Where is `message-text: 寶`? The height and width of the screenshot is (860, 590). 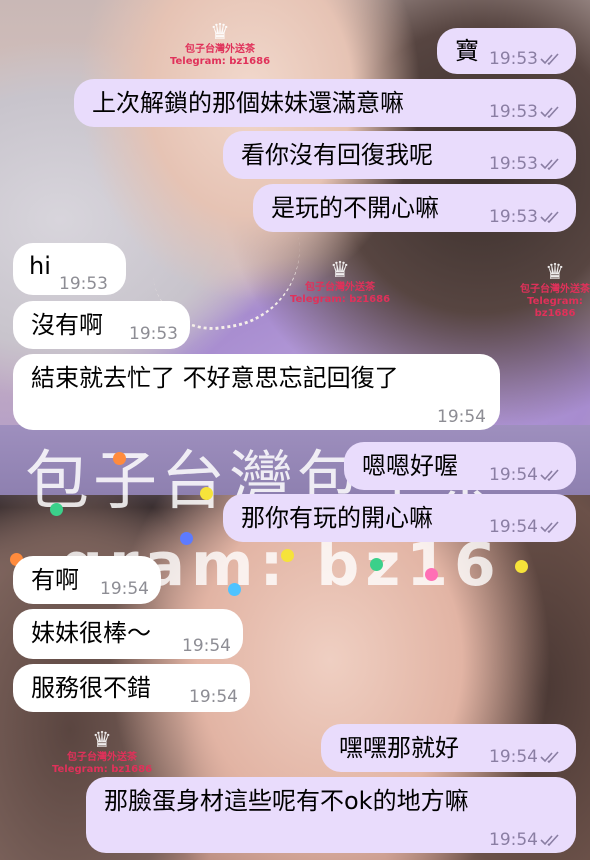 message-text: 寶 is located at coordinates (467, 51).